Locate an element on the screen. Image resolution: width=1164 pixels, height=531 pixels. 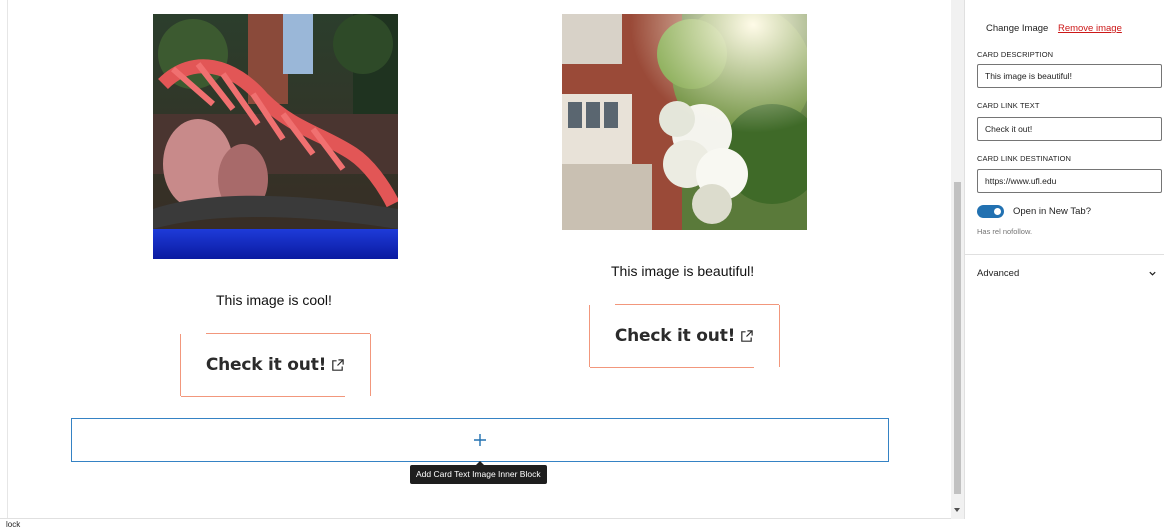
chevron-down-icon is located at coordinates (1152, 273).